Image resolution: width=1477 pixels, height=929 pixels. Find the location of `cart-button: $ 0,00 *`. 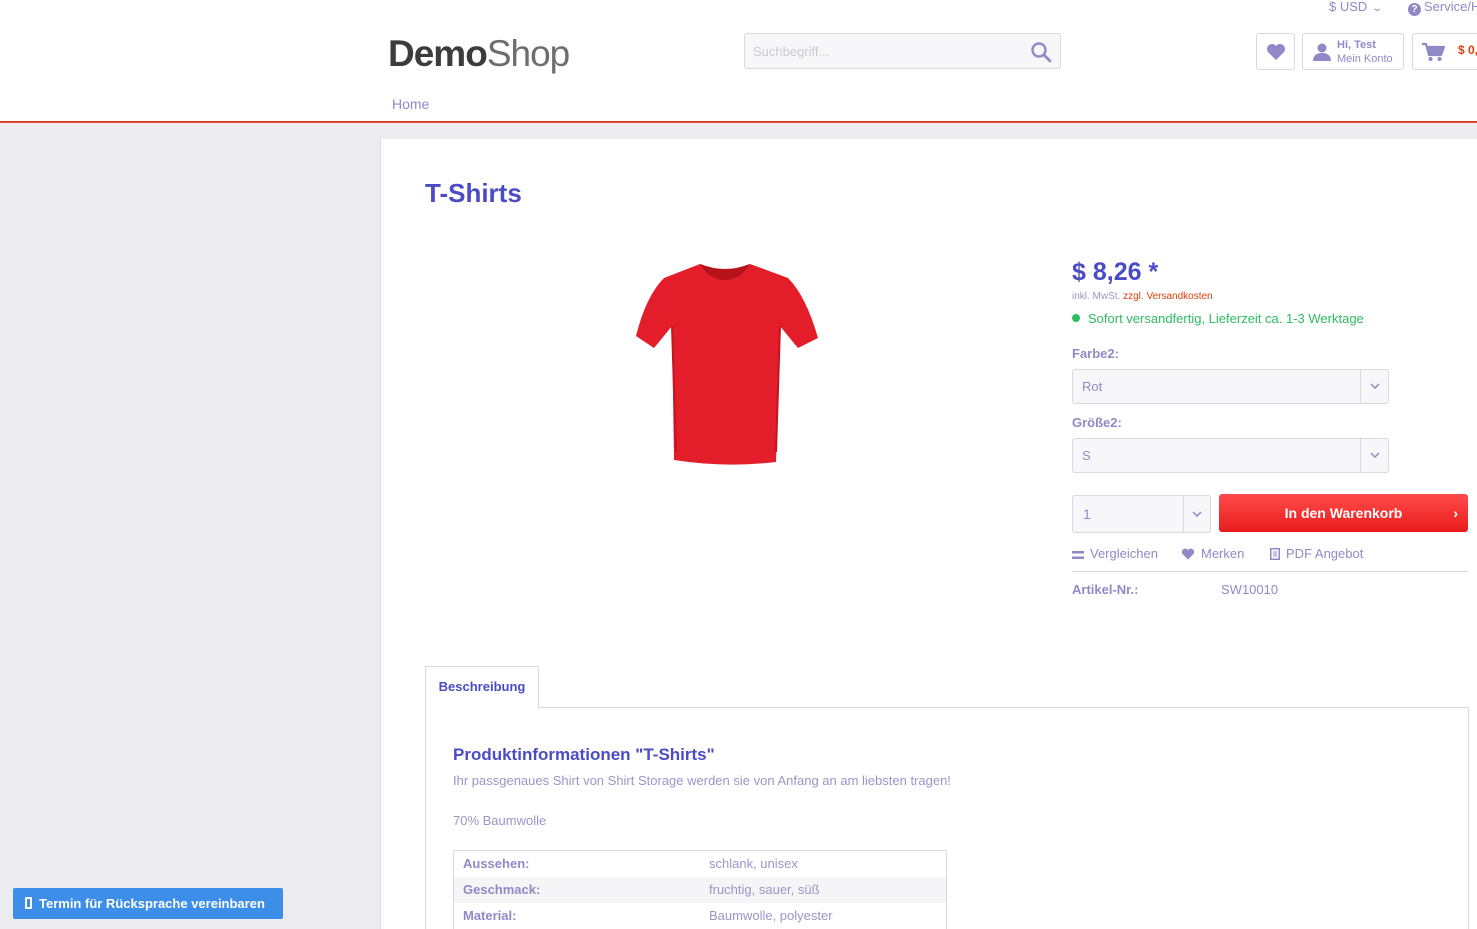

cart-button: $ 0,00 * is located at coordinates (1444, 51).